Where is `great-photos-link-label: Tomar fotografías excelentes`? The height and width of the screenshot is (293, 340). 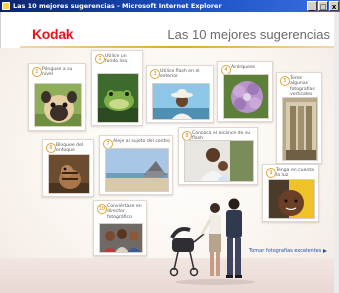 great-photos-link-label: Tomar fotografías excelentes is located at coordinates (285, 251).